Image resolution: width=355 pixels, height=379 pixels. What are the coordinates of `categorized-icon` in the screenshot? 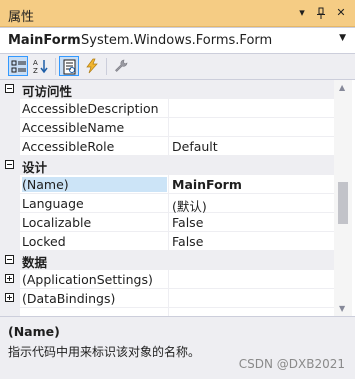 It's located at (18, 66).